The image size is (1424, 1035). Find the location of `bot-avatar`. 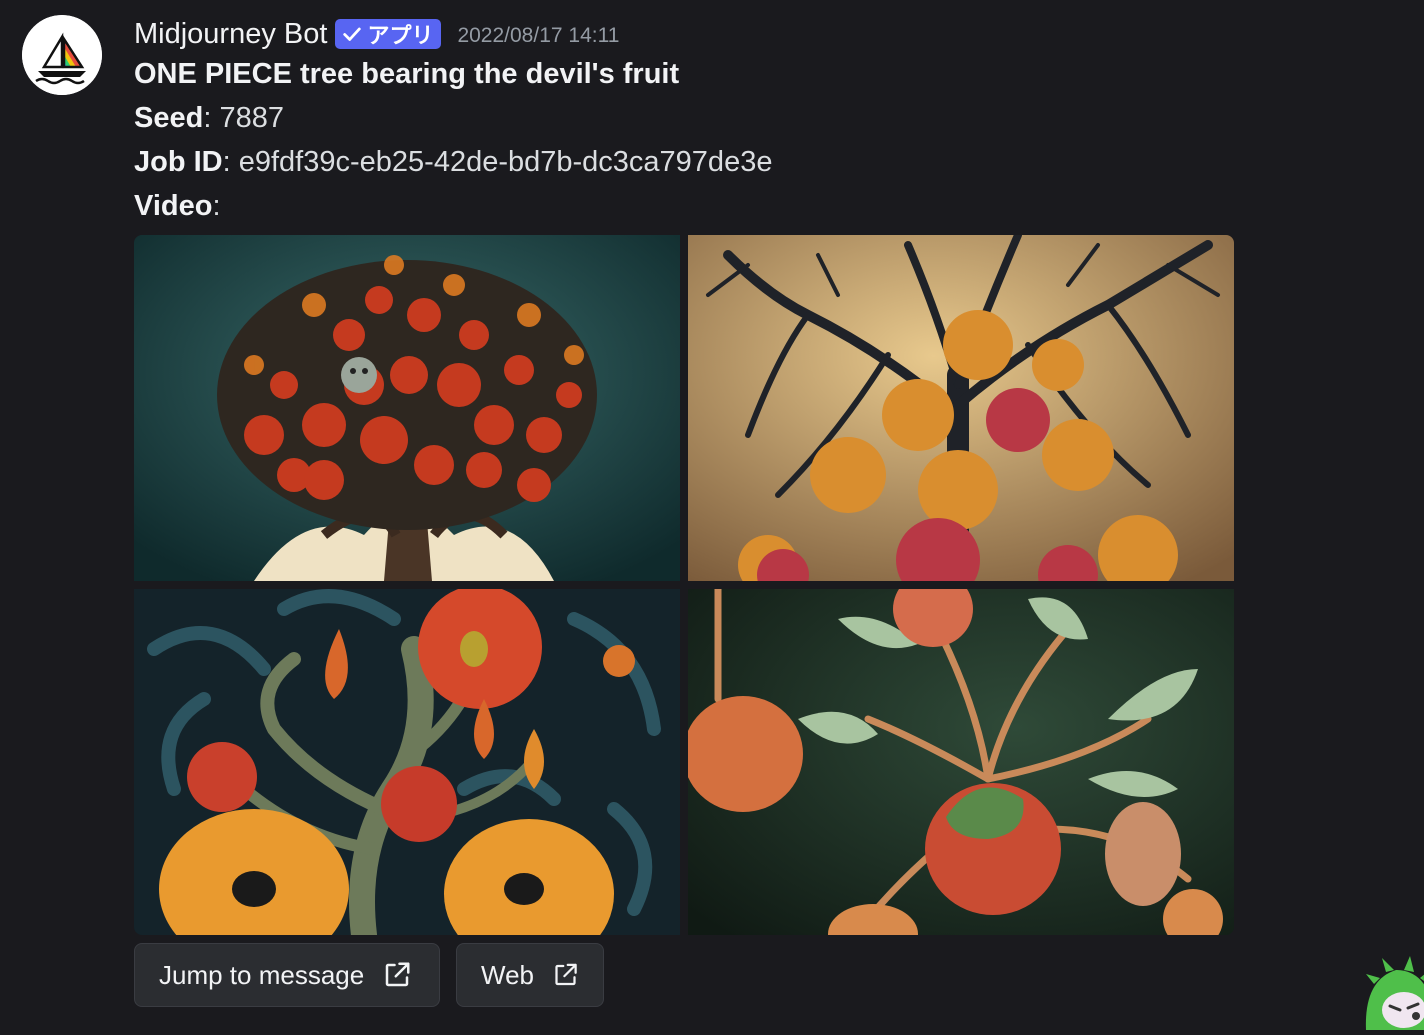

bot-avatar is located at coordinates (62, 55).